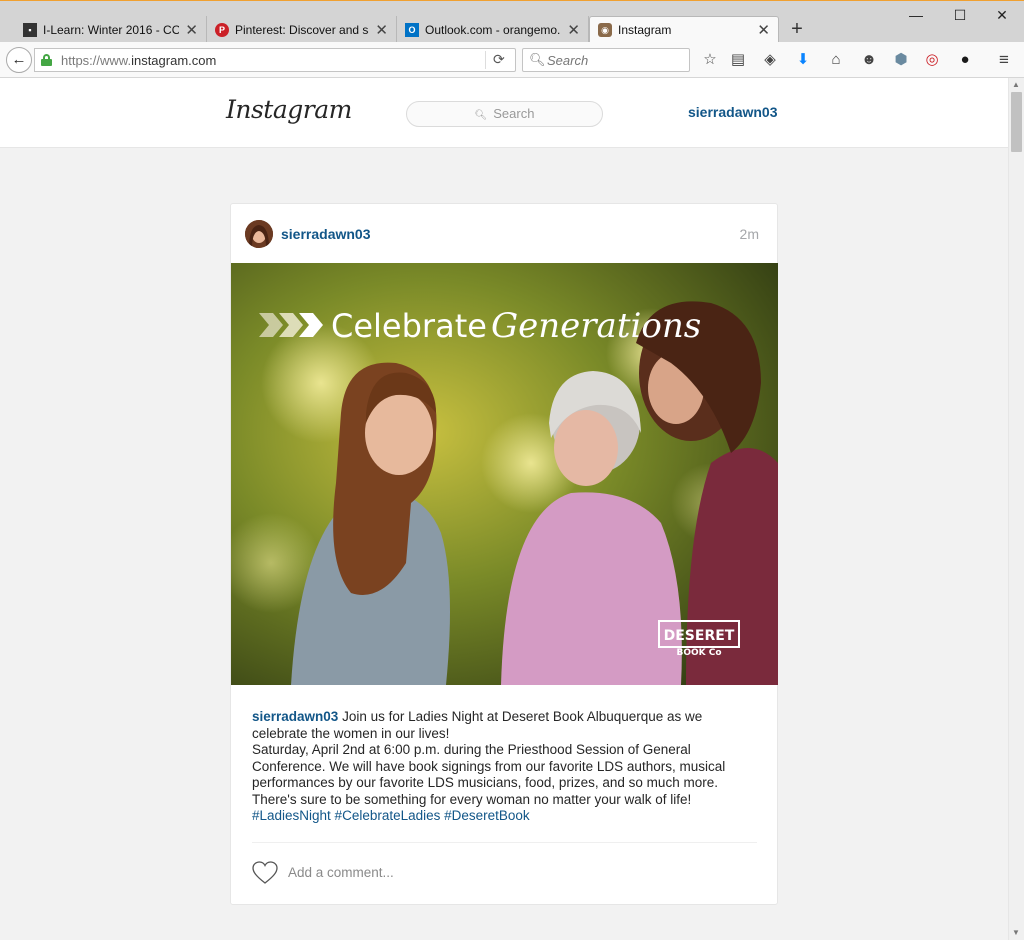 The width and height of the screenshot is (1024, 940). Describe the element at coordinates (698, 653) in the screenshot. I see `brand-suffix: BOOK Co` at that location.